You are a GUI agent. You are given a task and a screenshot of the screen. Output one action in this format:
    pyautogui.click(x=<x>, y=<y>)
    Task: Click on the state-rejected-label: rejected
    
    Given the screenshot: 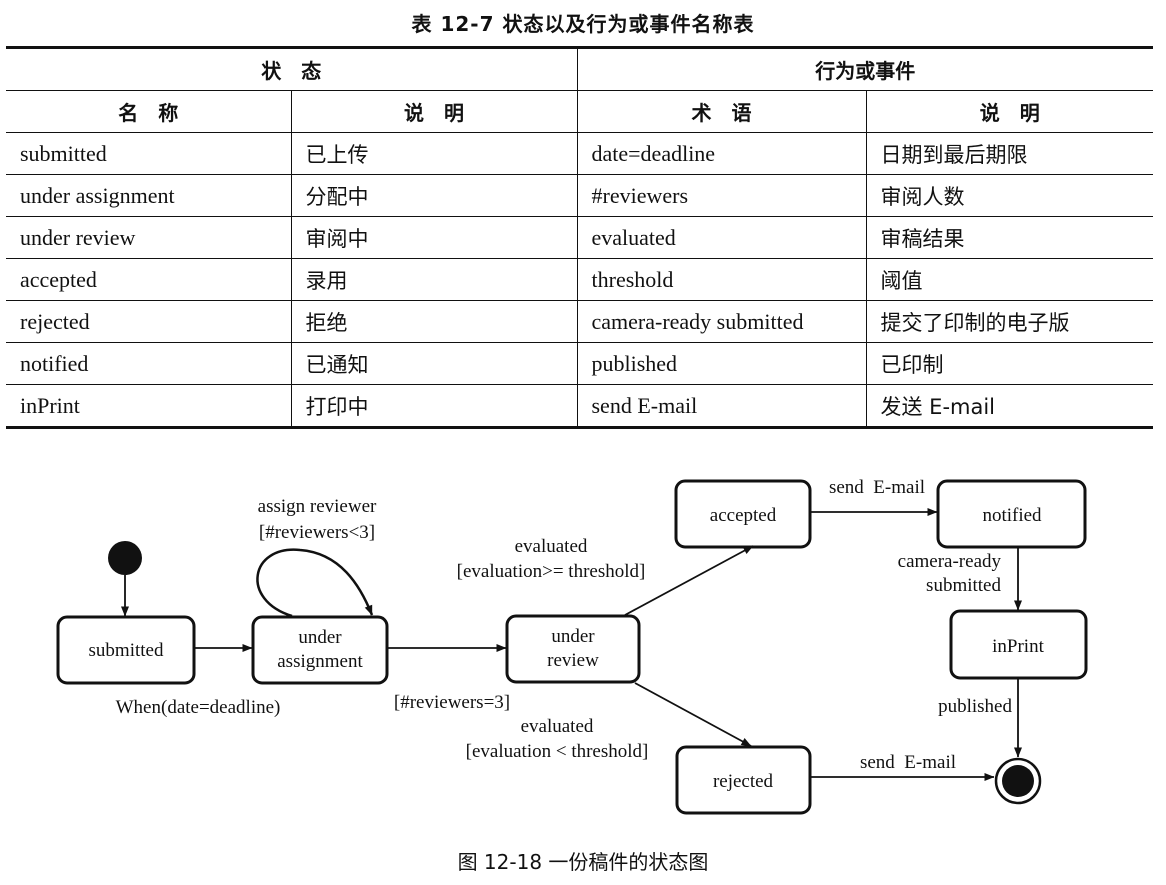 What is the action you would take?
    pyautogui.click(x=743, y=781)
    